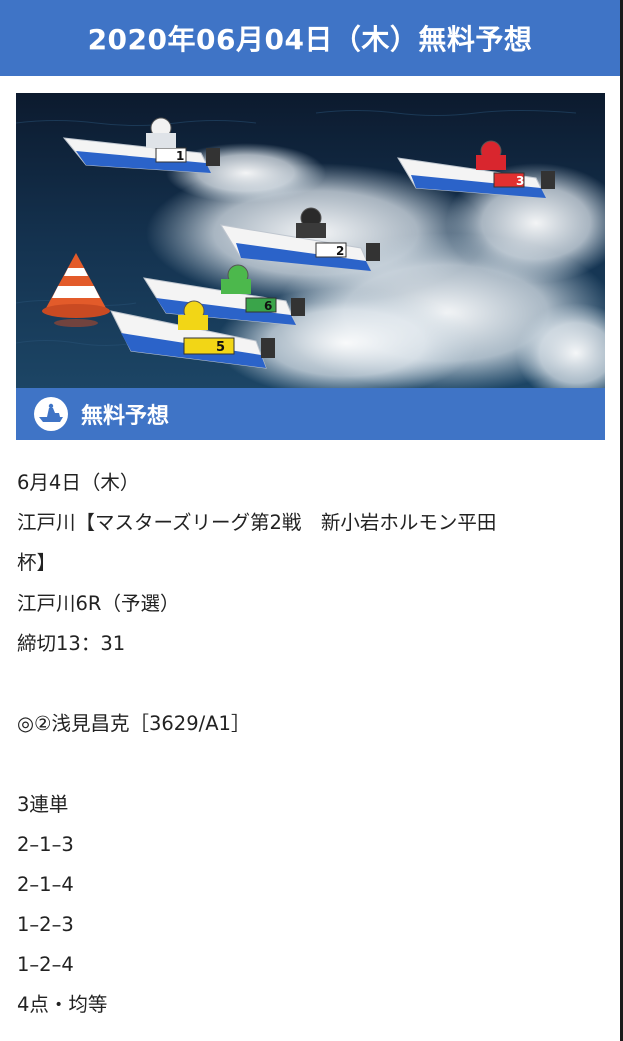 The width and height of the screenshot is (623, 1041). Describe the element at coordinates (257, 523) in the screenshot. I see `race-title-line-1: 江戸川【マスターズリーグ第2戦 新小岩ホルモン平田` at that location.